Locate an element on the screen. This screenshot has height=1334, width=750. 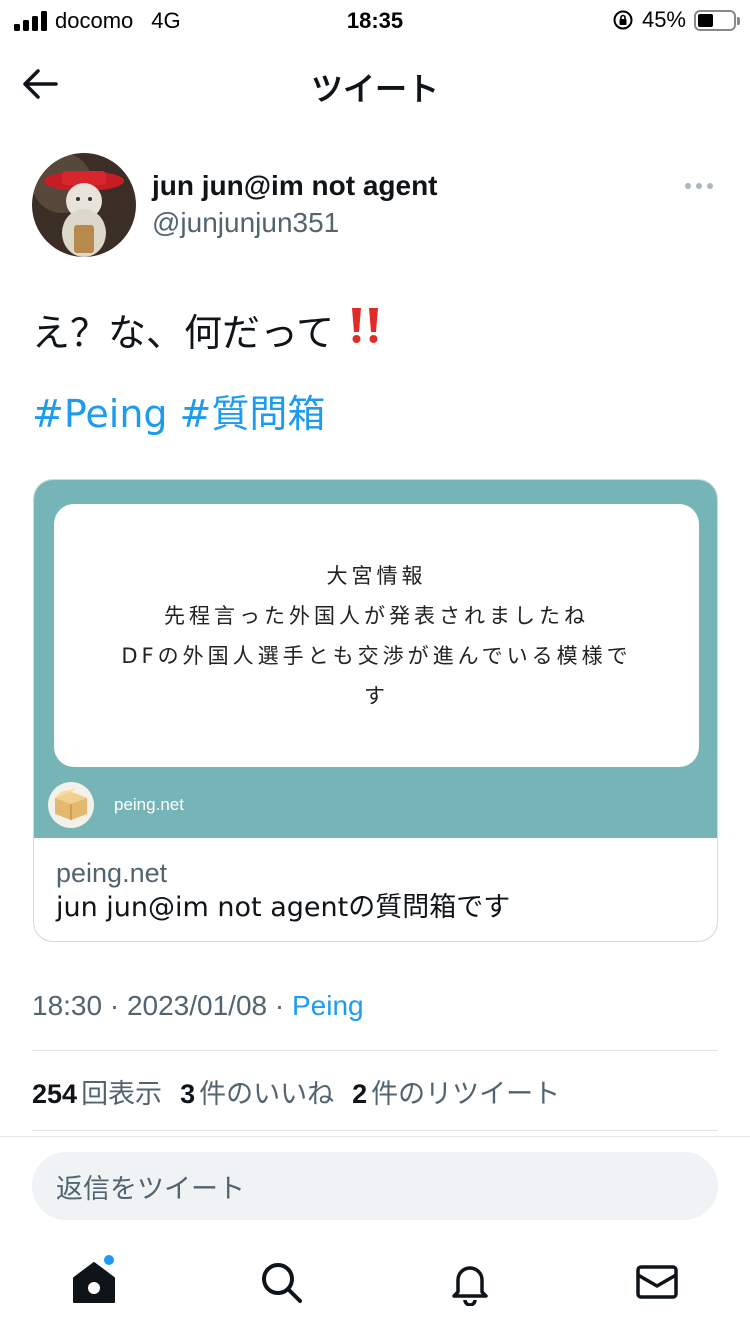
box-icon is located at coordinates (71, 805).